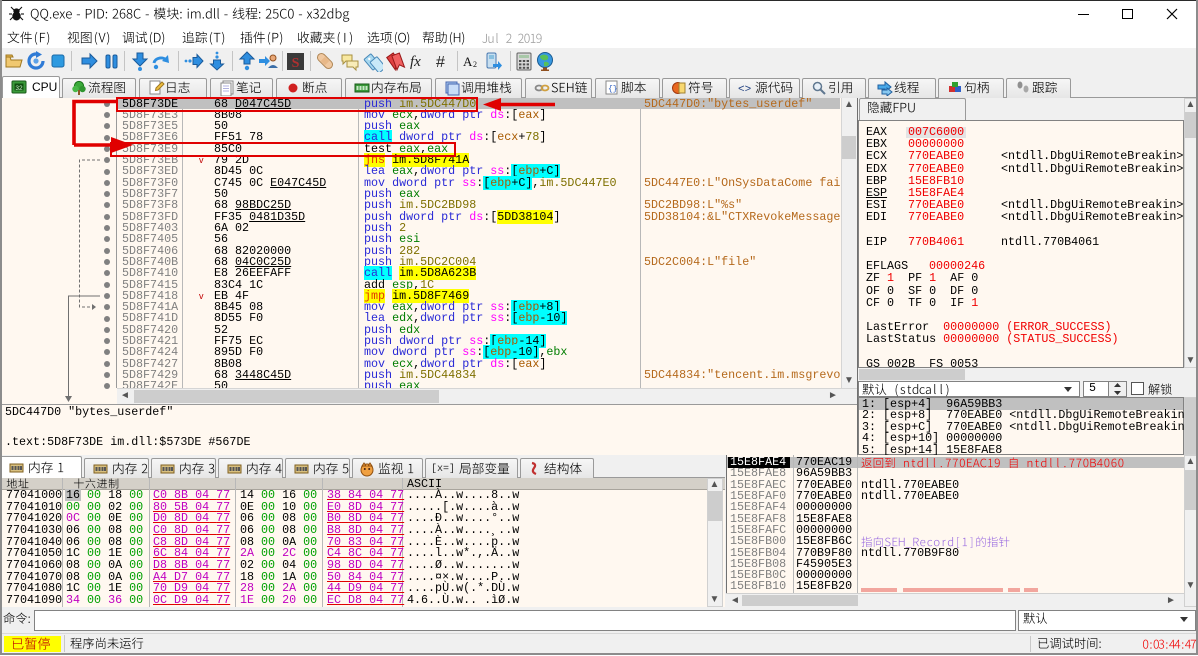 This screenshot has width=1198, height=656. I want to click on svg-text: 2, so click(475, 64).